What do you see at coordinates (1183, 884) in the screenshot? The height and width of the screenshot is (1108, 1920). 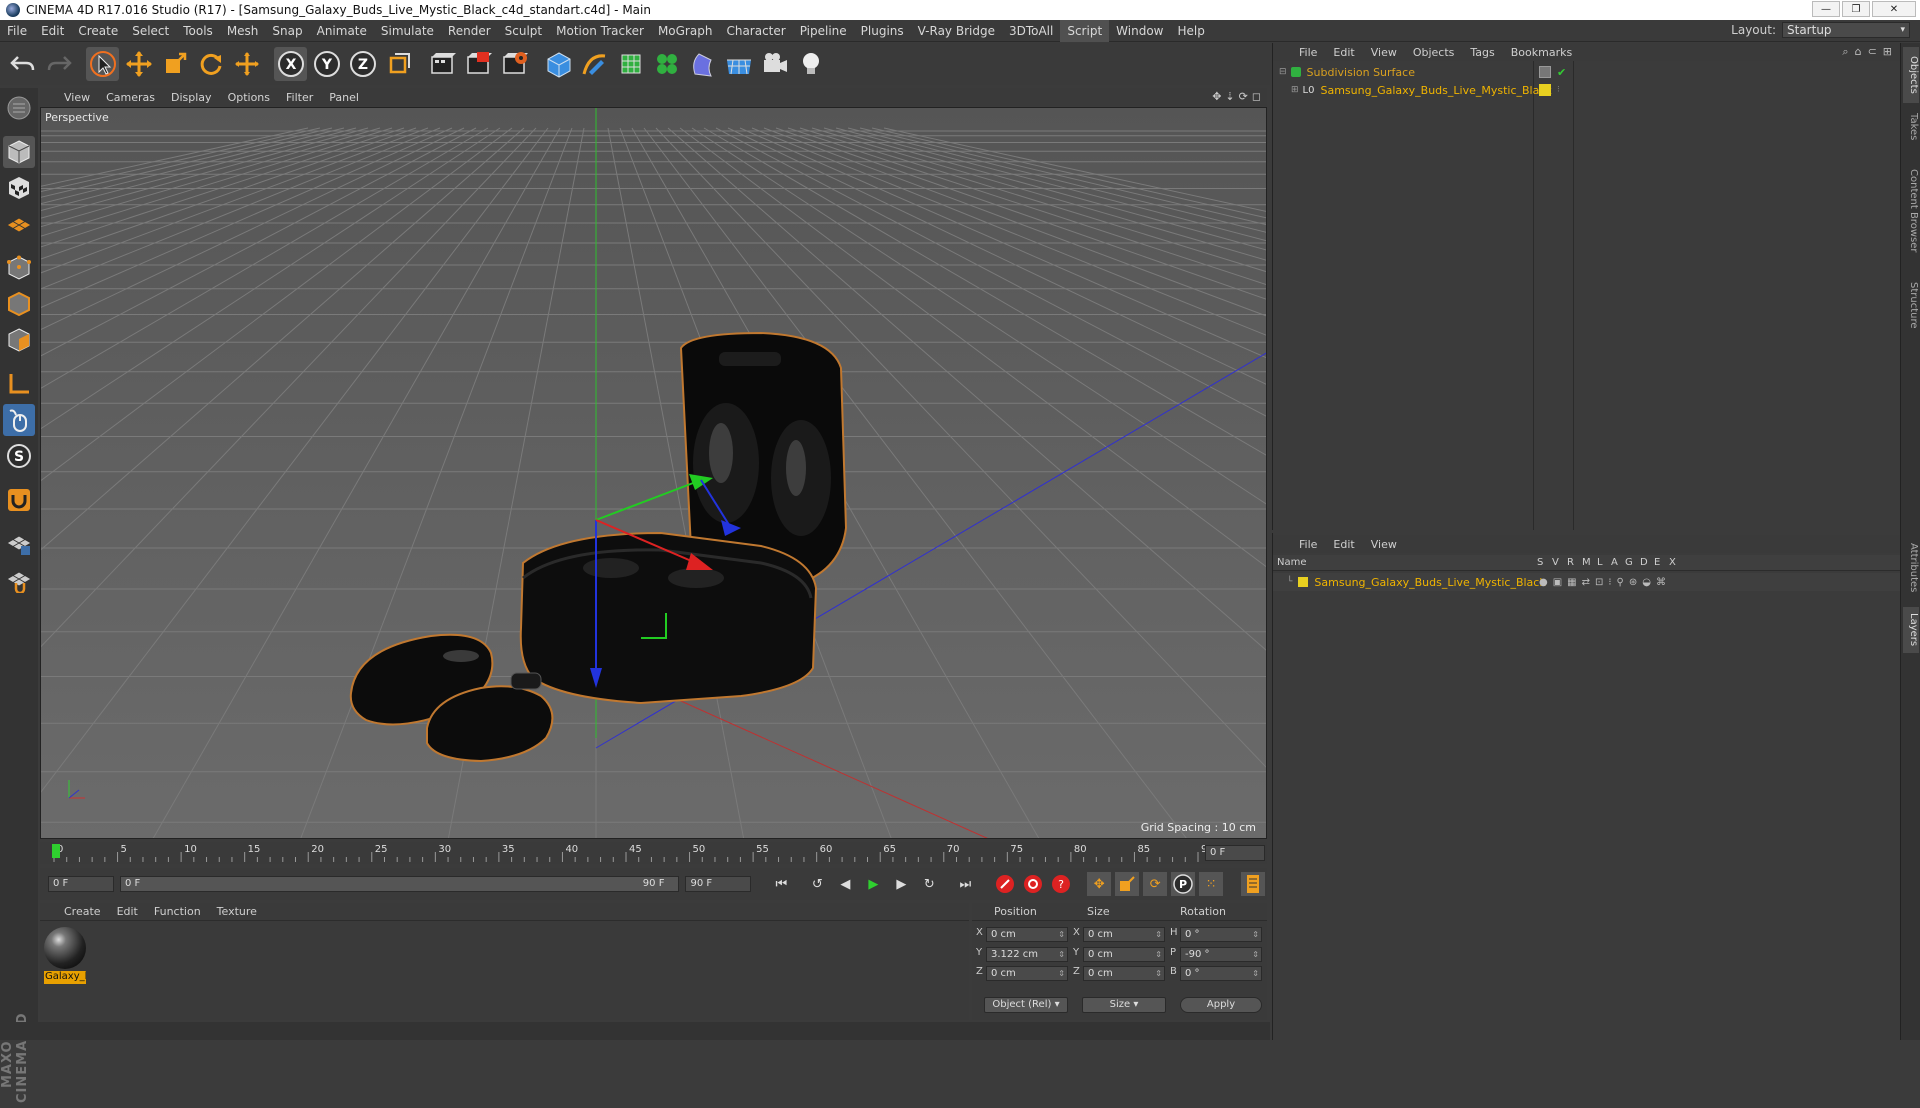 I see `parameter-key-button: P` at bounding box center [1183, 884].